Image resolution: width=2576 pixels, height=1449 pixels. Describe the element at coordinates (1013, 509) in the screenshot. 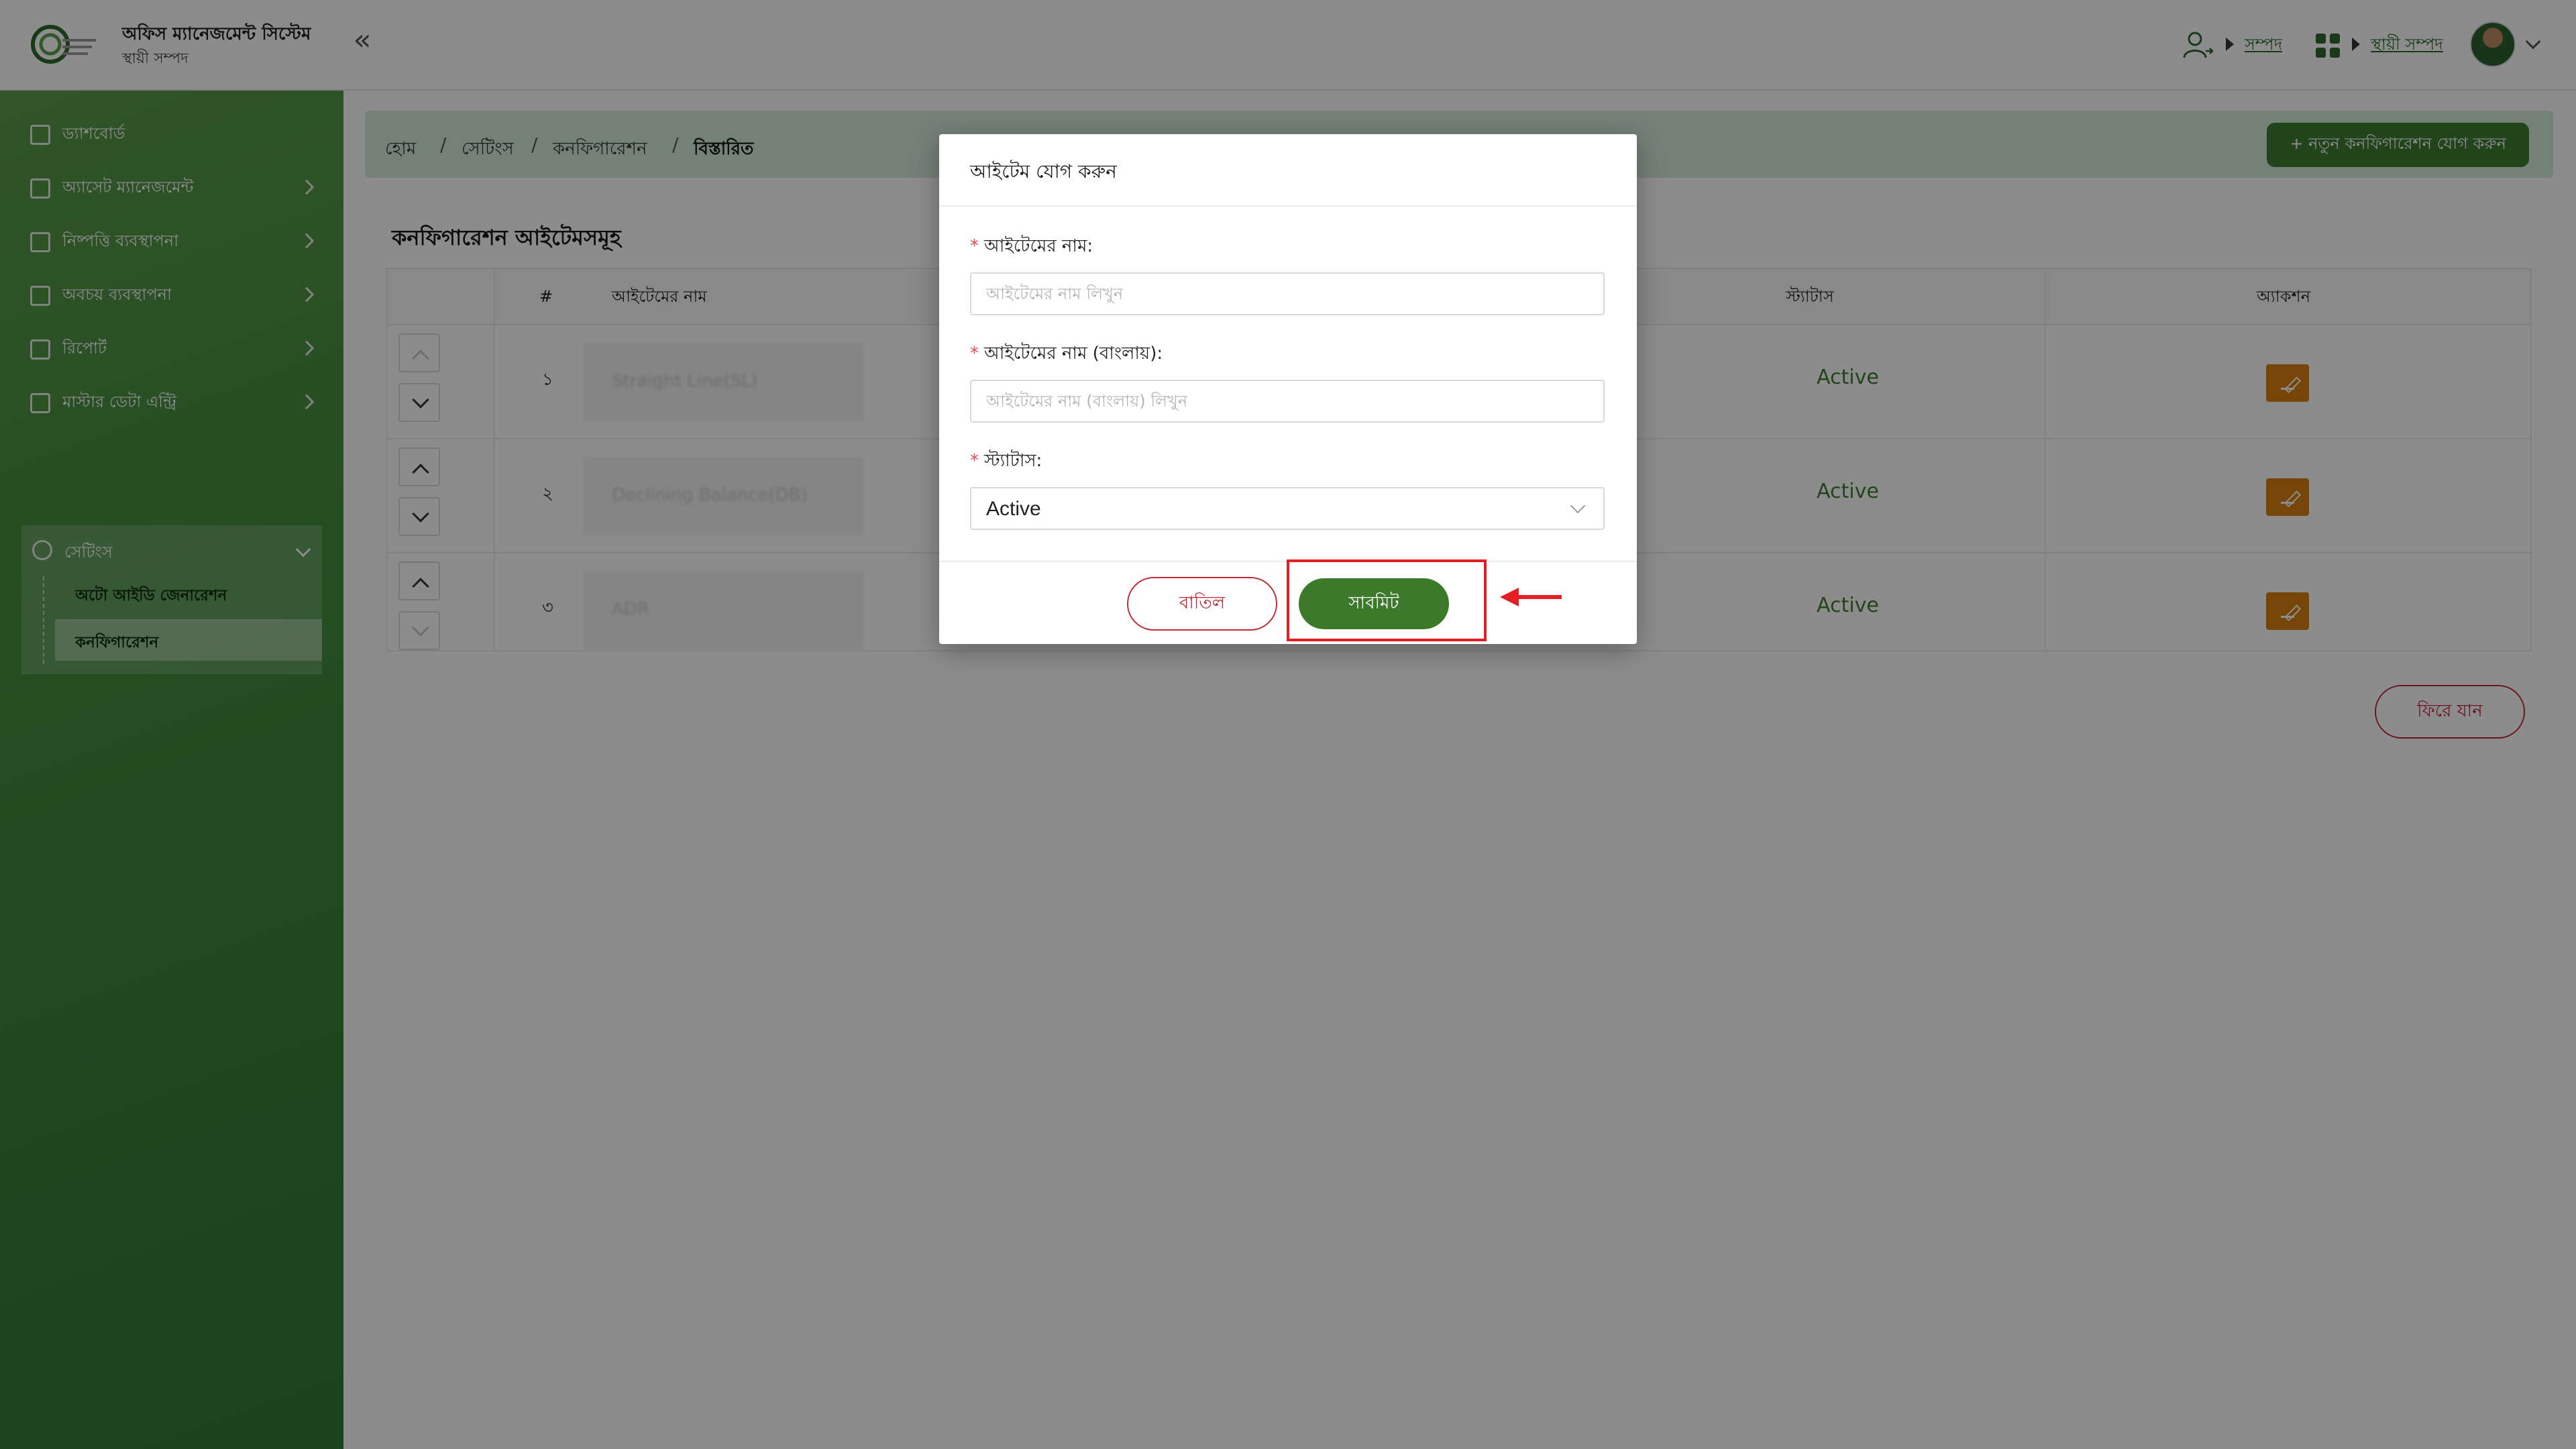

I see `status-select-value: Active` at that location.